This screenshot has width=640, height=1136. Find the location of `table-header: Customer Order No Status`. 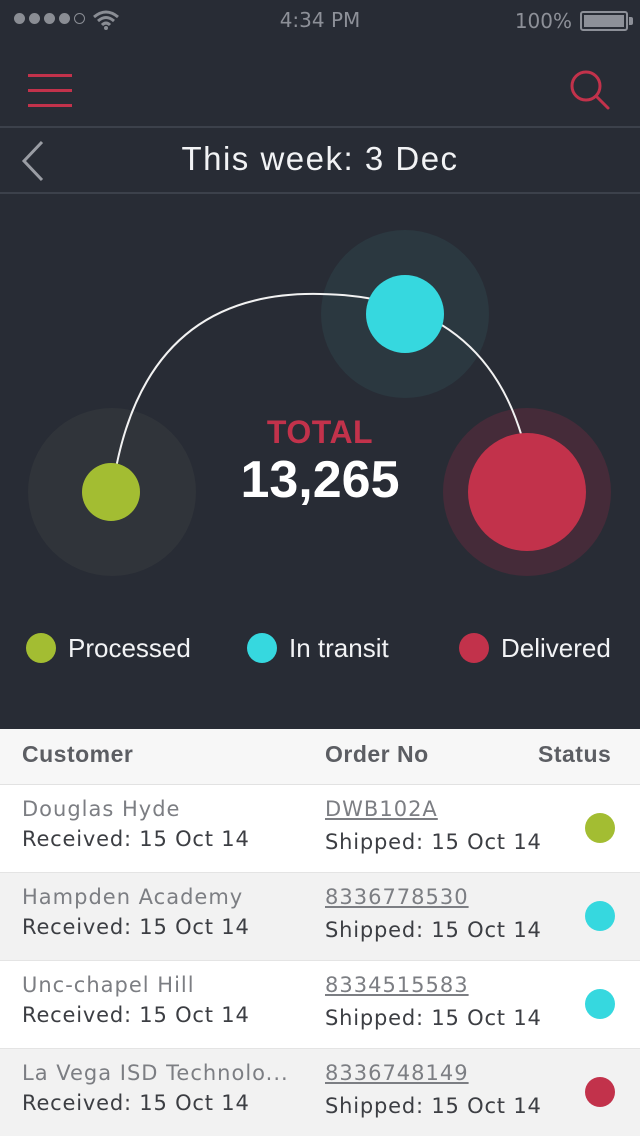

table-header: Customer Order No Status is located at coordinates (320, 757).